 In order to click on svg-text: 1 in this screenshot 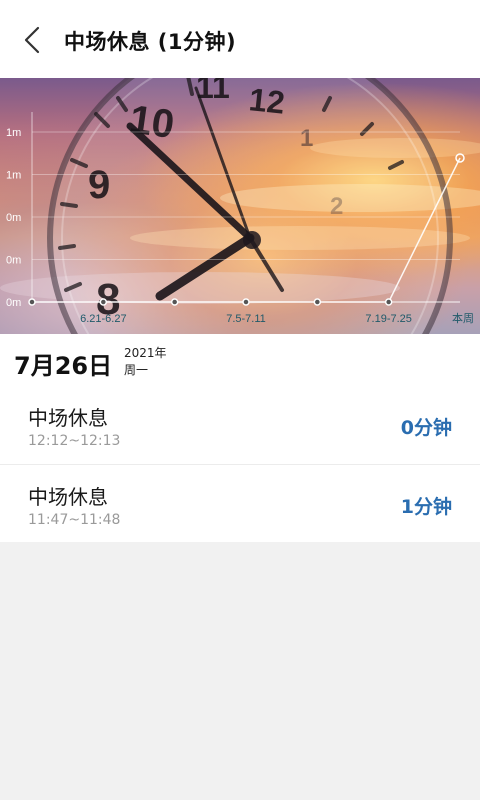, I will do `click(306, 138)`.